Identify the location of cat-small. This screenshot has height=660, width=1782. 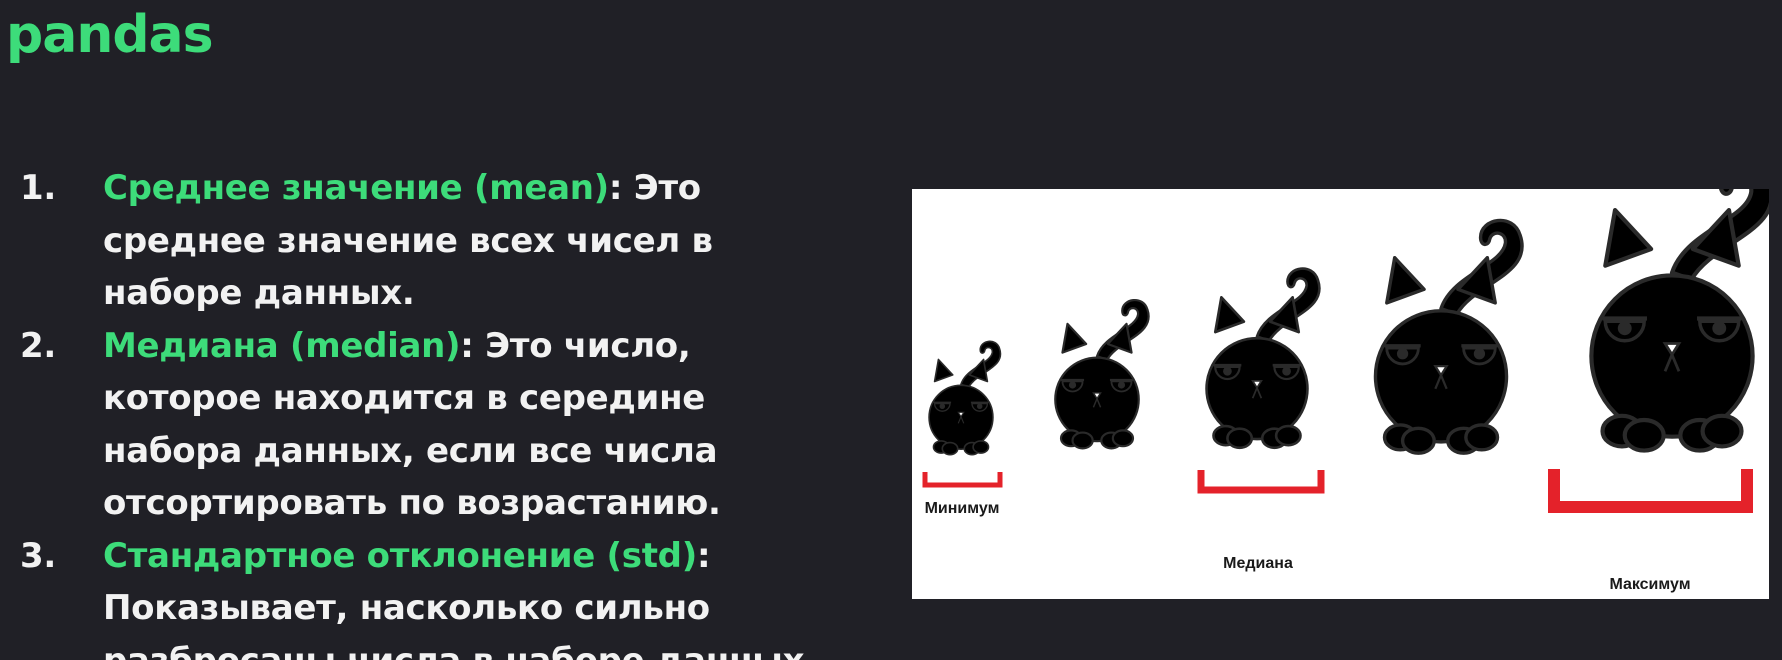
(1102, 374).